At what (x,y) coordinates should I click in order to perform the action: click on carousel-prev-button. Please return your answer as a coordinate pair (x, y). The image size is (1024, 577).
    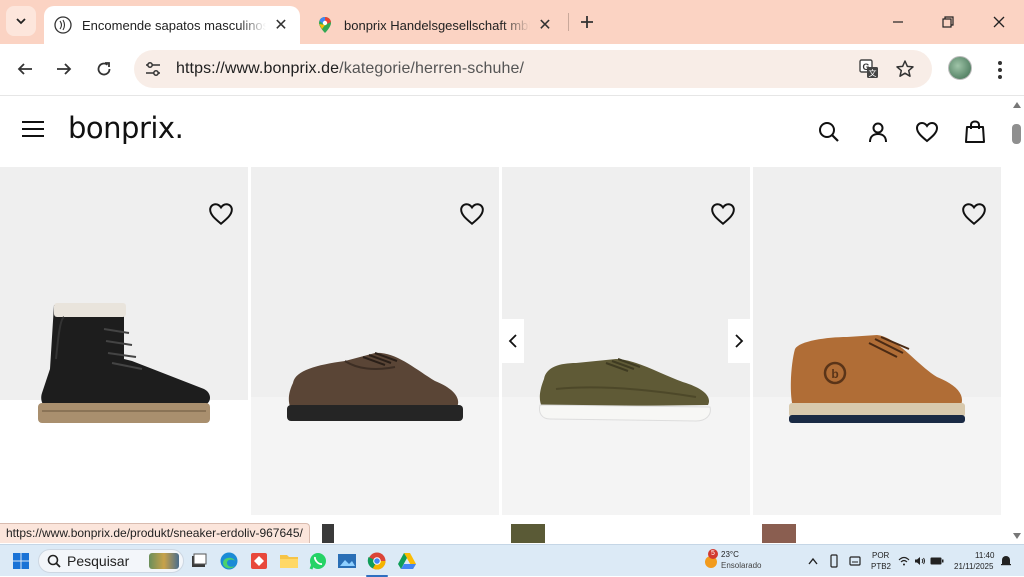
    Looking at the image, I should click on (513, 341).